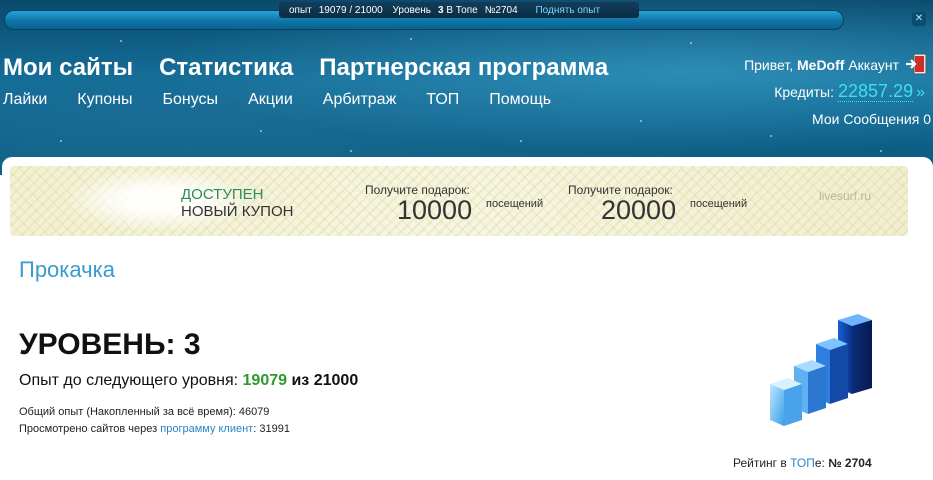 The width and height of the screenshot is (933, 480). Describe the element at coordinates (435, 210) in the screenshot. I see `gift1-value: 10000` at that location.